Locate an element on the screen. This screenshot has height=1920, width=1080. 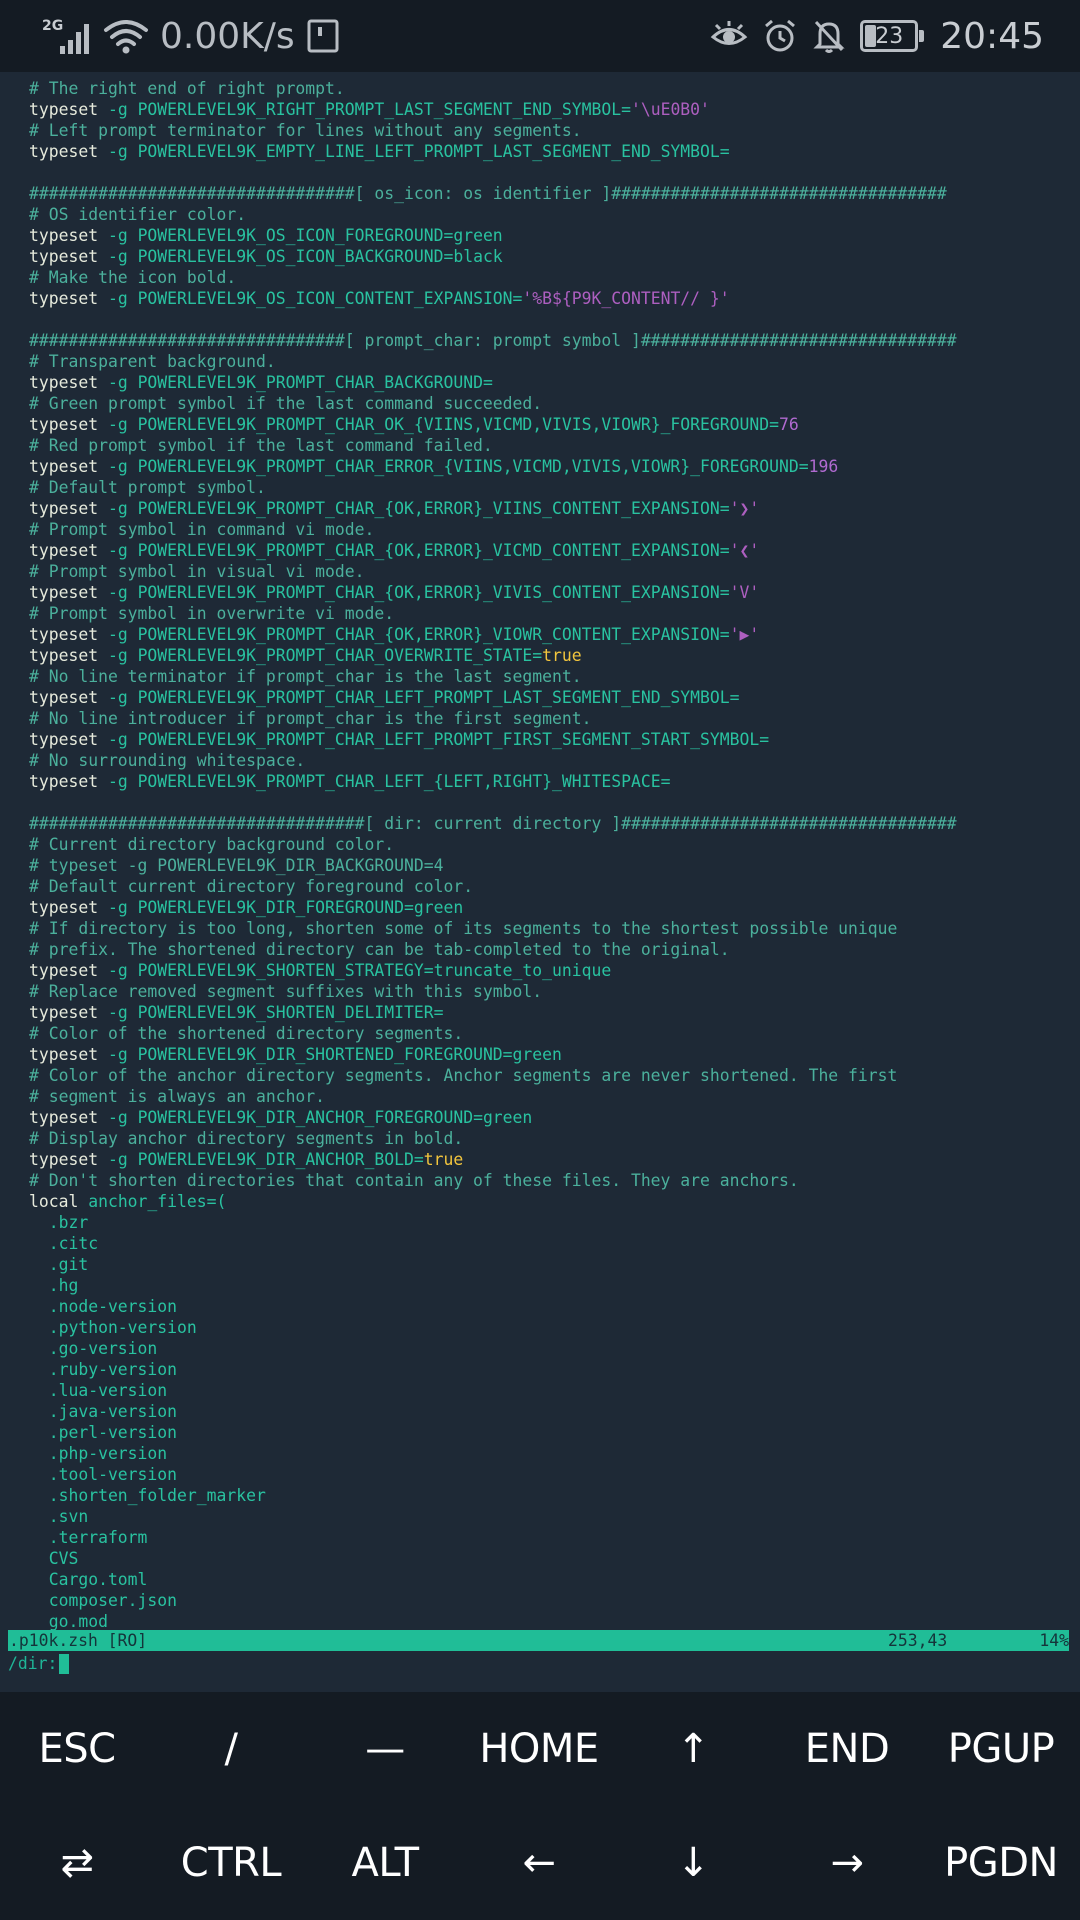
code-line: # Prompt symbol in command vi mode. is located at coordinates (554, 529).